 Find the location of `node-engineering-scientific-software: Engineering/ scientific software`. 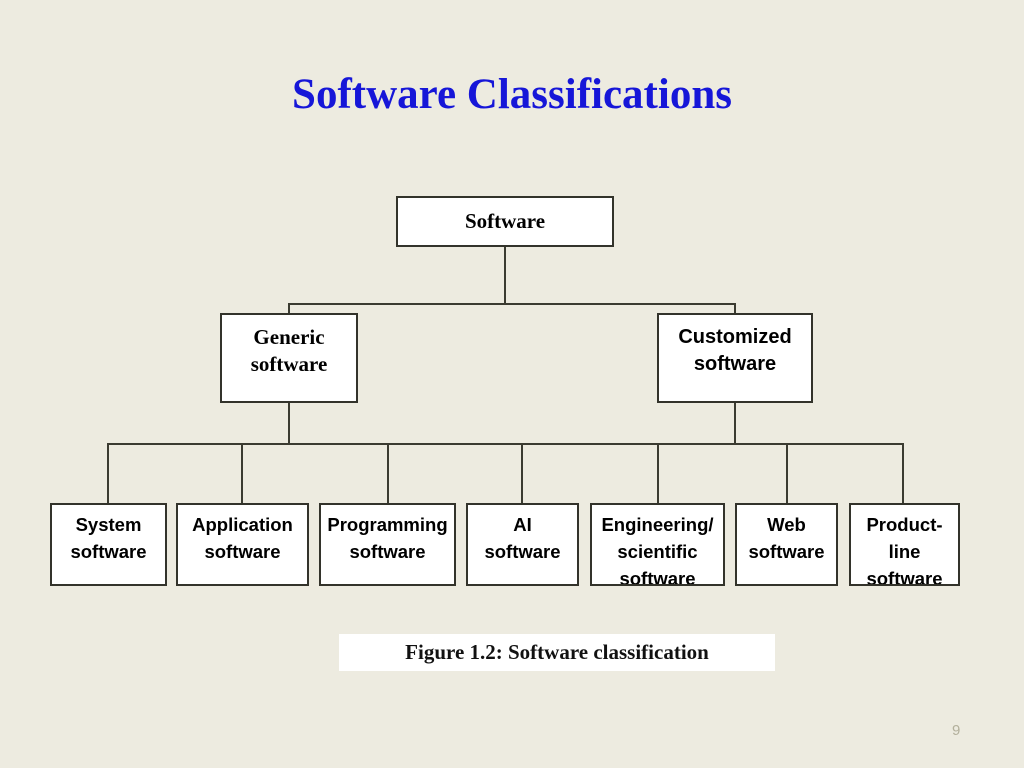

node-engineering-scientific-software: Engineering/ scientific software is located at coordinates (657, 544).